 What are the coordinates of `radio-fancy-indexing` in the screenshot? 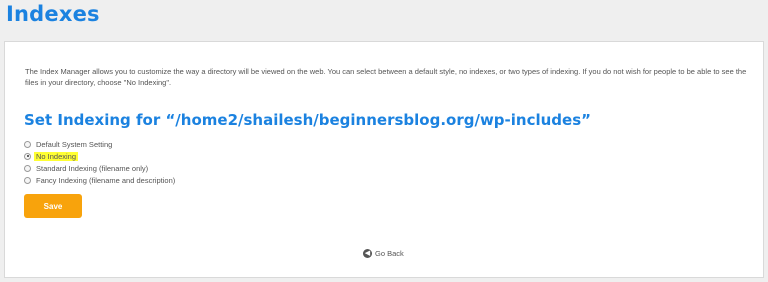 It's located at (27, 180).